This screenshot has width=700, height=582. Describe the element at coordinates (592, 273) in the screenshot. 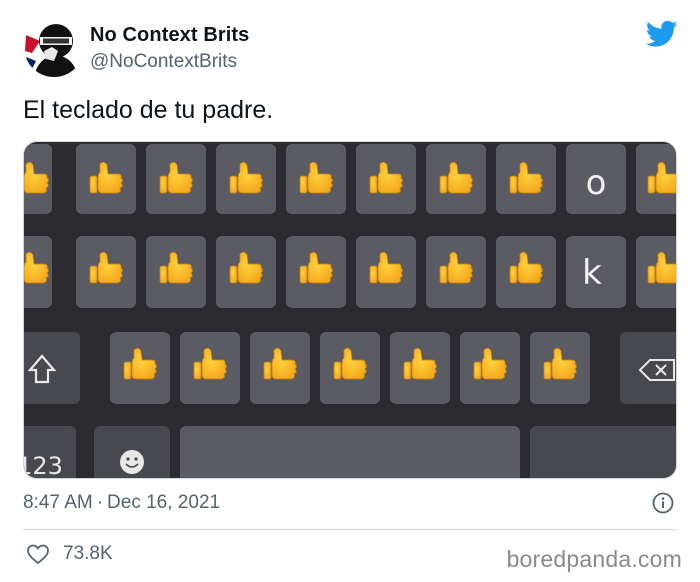

I see `key-k-label: k` at that location.